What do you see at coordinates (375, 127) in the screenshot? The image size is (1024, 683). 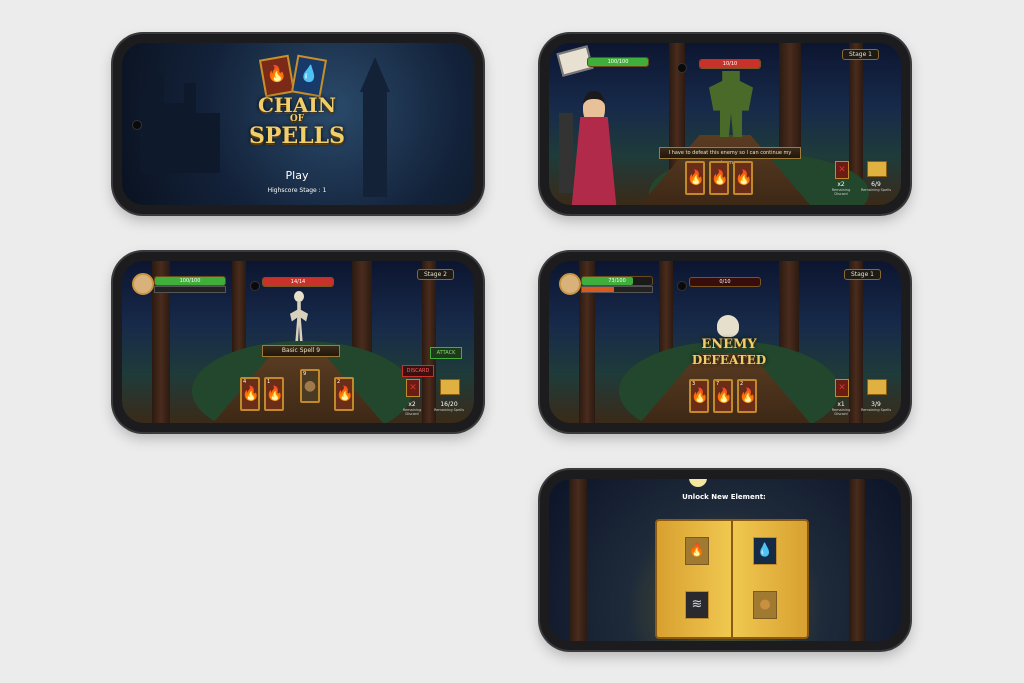 I see `tower-silhouette` at bounding box center [375, 127].